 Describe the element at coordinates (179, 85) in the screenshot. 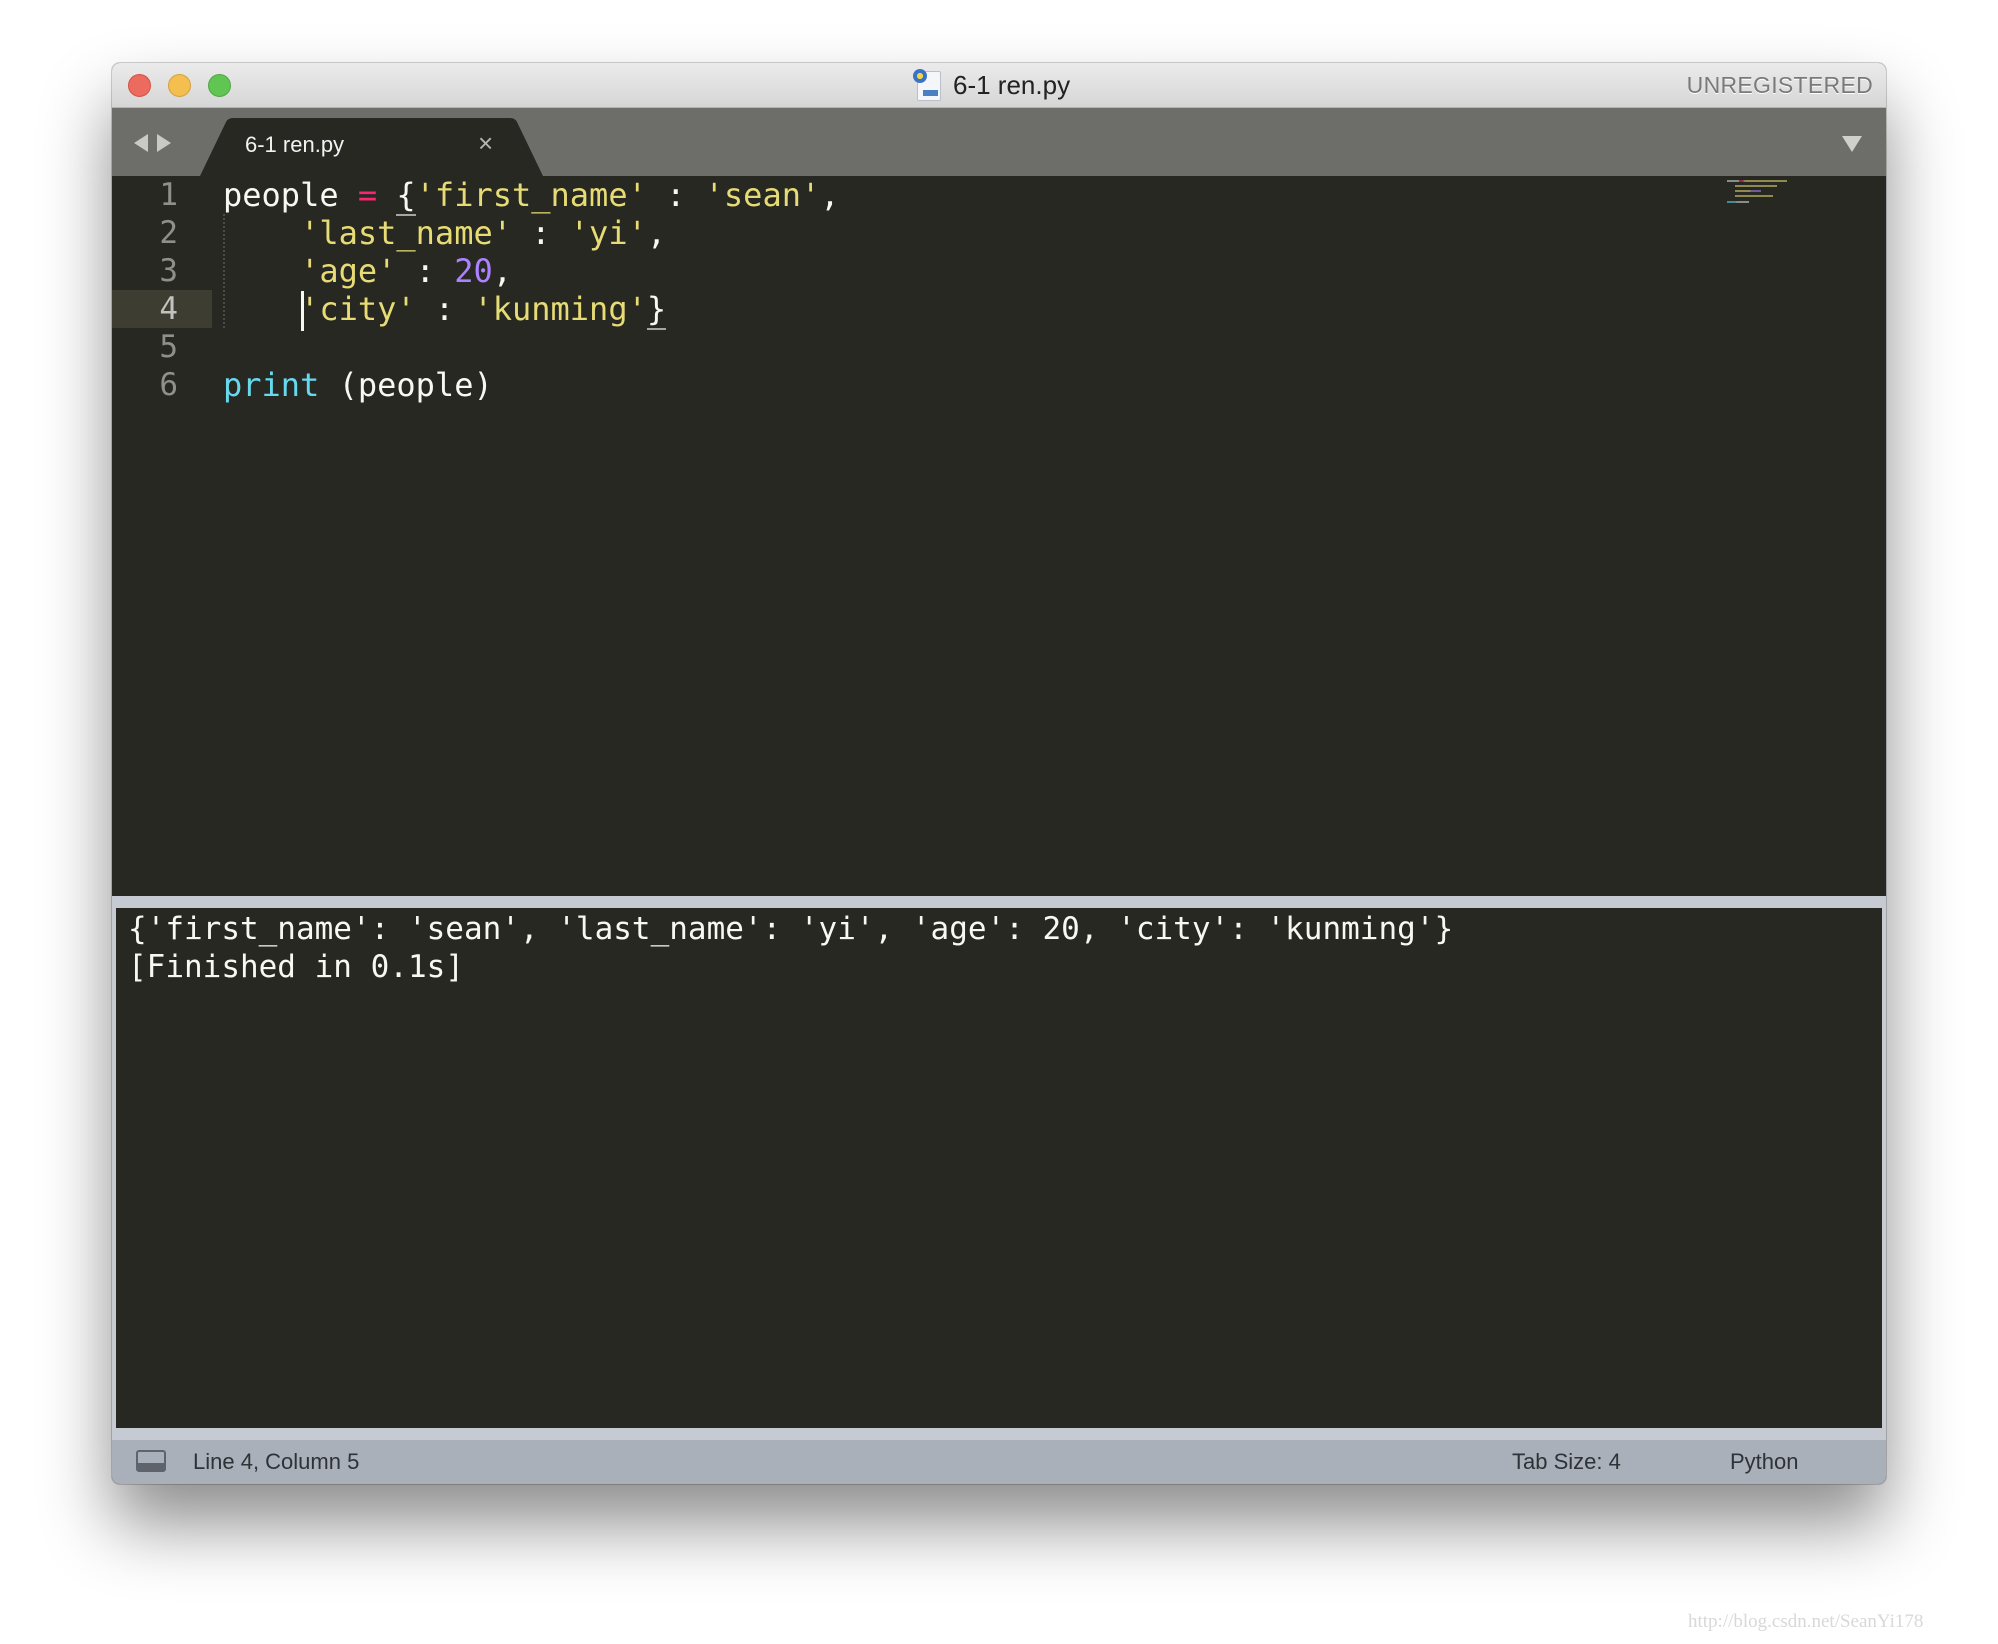

I see `minimize-window-button` at that location.